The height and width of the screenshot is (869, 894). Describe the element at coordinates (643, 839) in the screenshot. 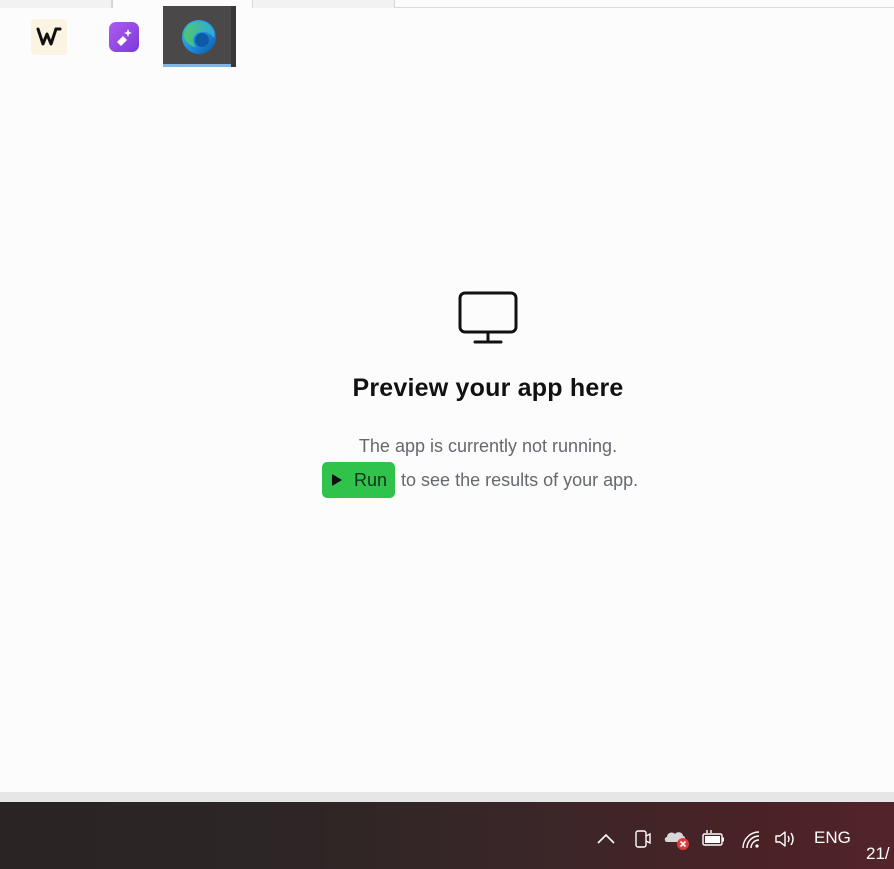

I see `phone-link-icon` at that location.